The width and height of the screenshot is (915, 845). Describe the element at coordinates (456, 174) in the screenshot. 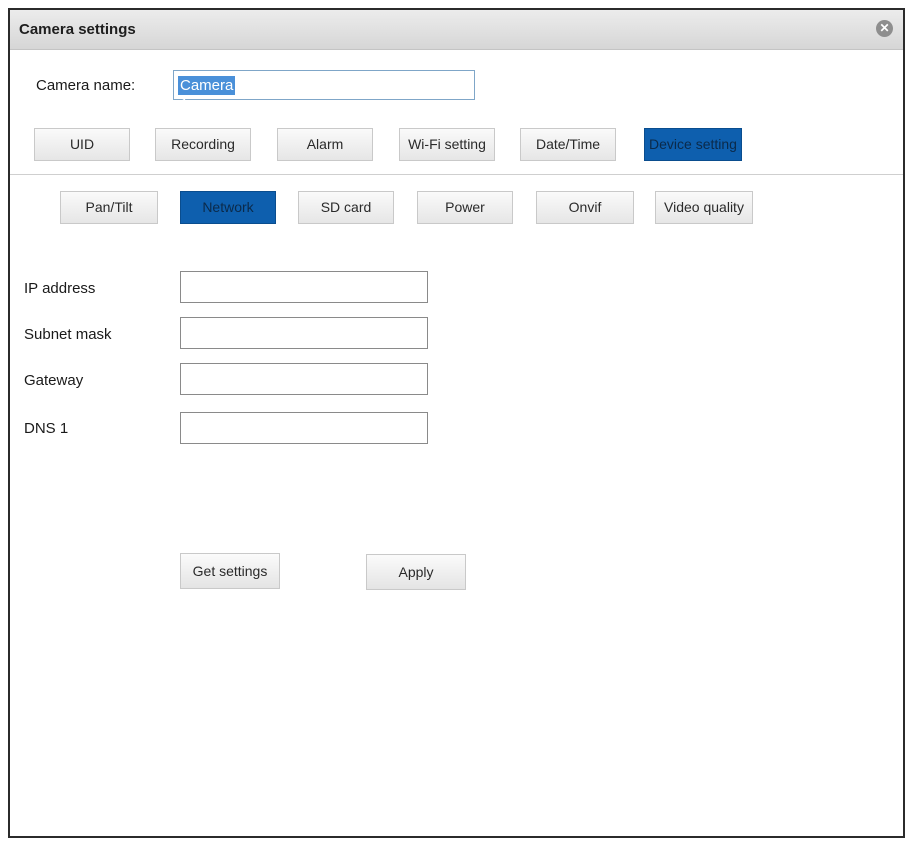

I see `tab-divider` at that location.